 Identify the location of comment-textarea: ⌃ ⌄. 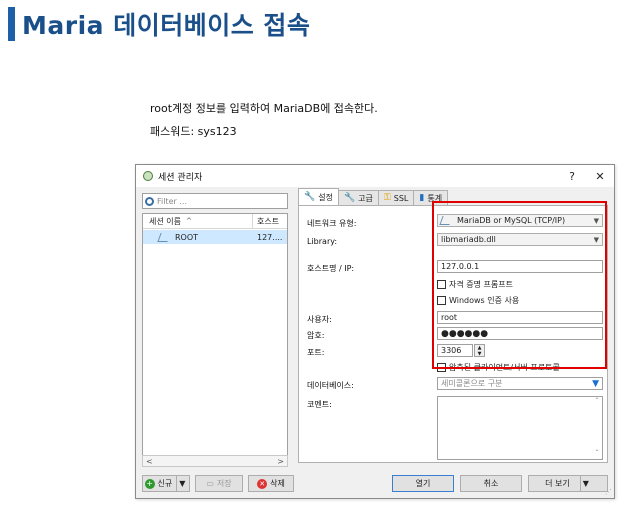
(520, 428).